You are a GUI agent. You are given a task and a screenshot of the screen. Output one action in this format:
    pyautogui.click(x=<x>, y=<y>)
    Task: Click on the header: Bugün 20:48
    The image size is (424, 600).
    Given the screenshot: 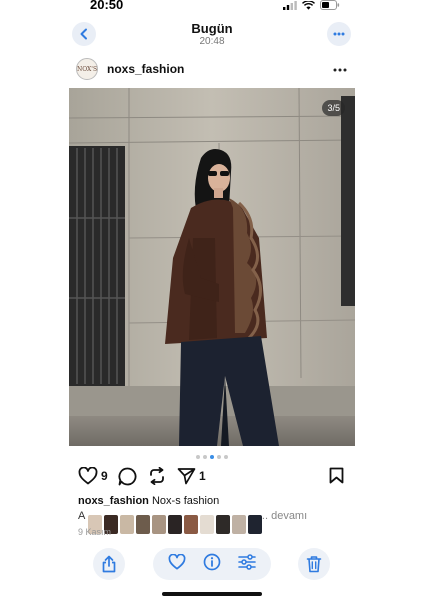 What is the action you would take?
    pyautogui.click(x=212, y=34)
    